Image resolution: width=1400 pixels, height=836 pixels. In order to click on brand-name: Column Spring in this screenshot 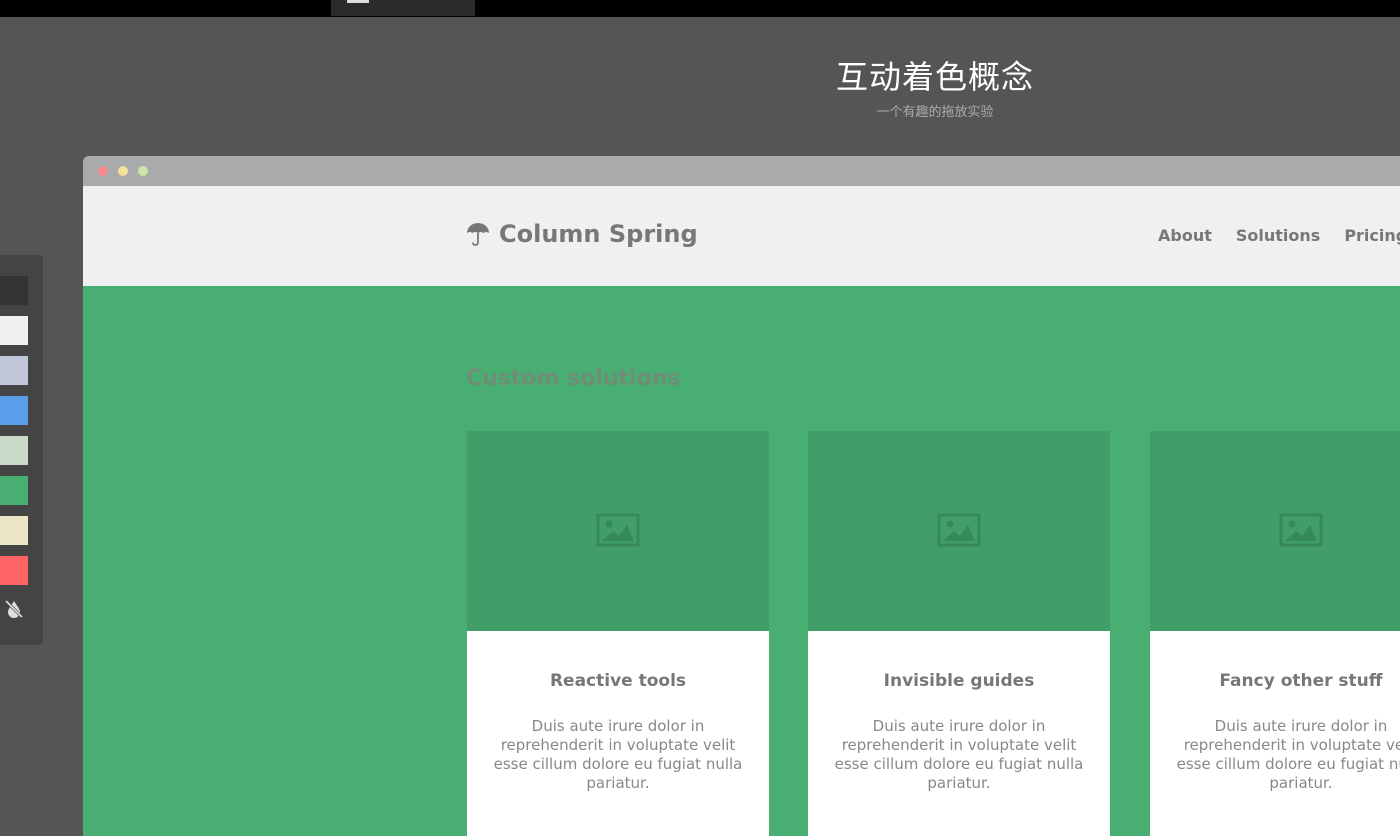, I will do `click(598, 234)`.